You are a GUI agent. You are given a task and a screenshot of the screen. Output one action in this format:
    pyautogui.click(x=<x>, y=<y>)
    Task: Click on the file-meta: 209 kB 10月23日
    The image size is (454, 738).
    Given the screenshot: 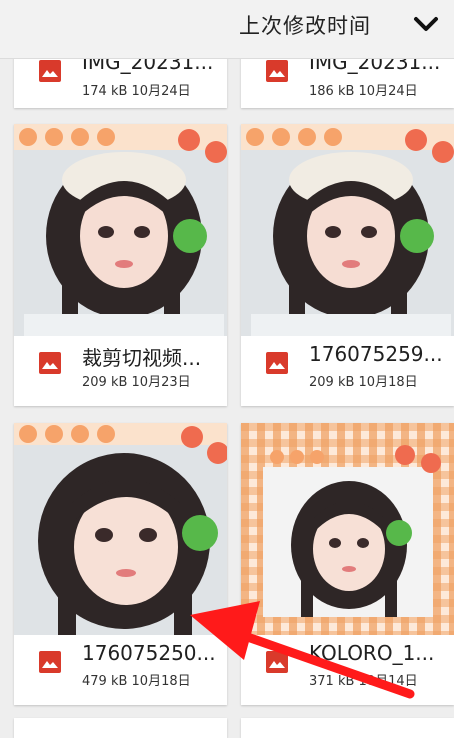 What is the action you would take?
    pyautogui.click(x=136, y=382)
    